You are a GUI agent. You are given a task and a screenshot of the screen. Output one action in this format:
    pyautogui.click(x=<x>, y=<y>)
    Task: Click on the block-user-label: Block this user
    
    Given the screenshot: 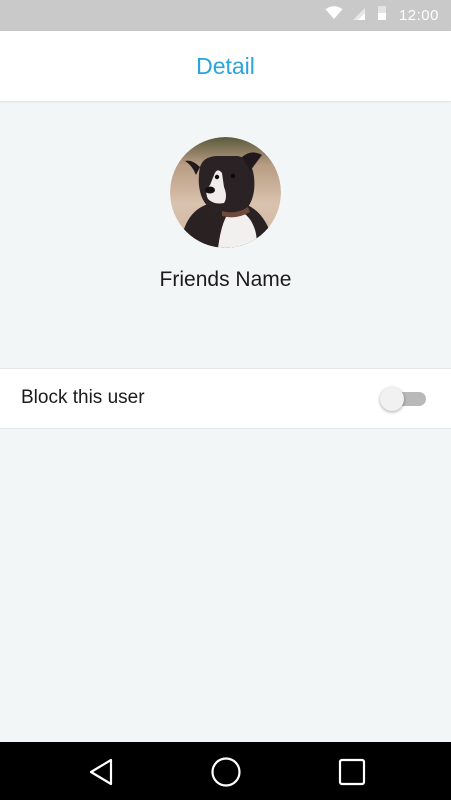 What is the action you would take?
    pyautogui.click(x=83, y=397)
    